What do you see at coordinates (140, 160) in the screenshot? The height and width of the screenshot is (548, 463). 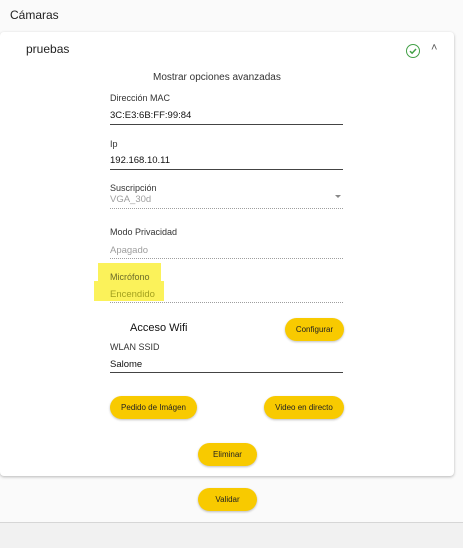 I see `ip-input: 192.168.10.11` at bounding box center [140, 160].